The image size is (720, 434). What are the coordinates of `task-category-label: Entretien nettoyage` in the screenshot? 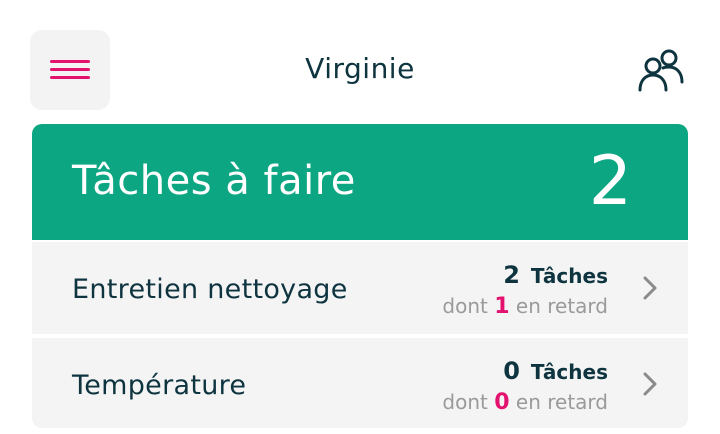 It's located at (210, 289).